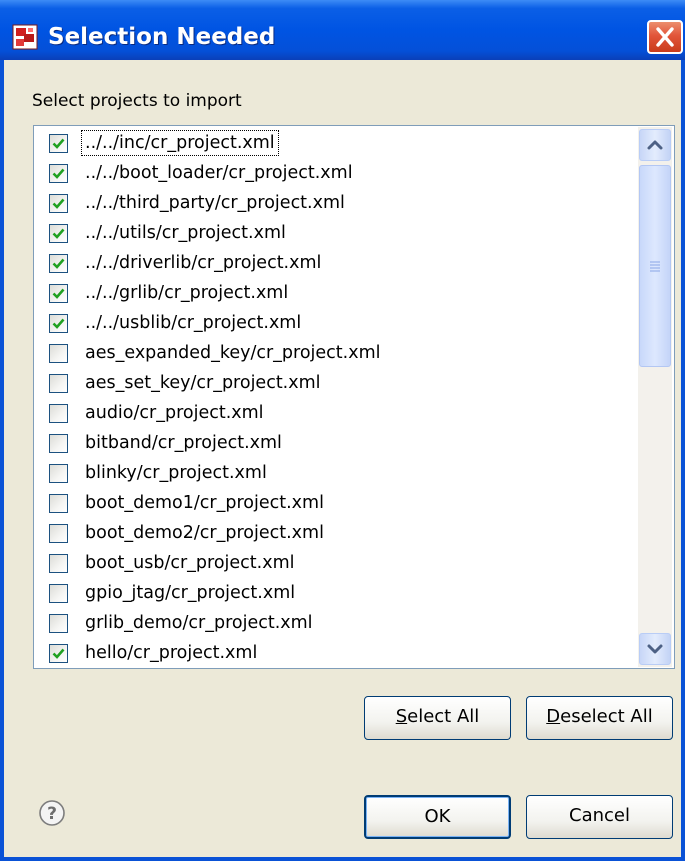 Image resolution: width=685 pixels, height=861 pixels. Describe the element at coordinates (599, 718) in the screenshot. I see `deselect-all-button: Deselect All` at that location.